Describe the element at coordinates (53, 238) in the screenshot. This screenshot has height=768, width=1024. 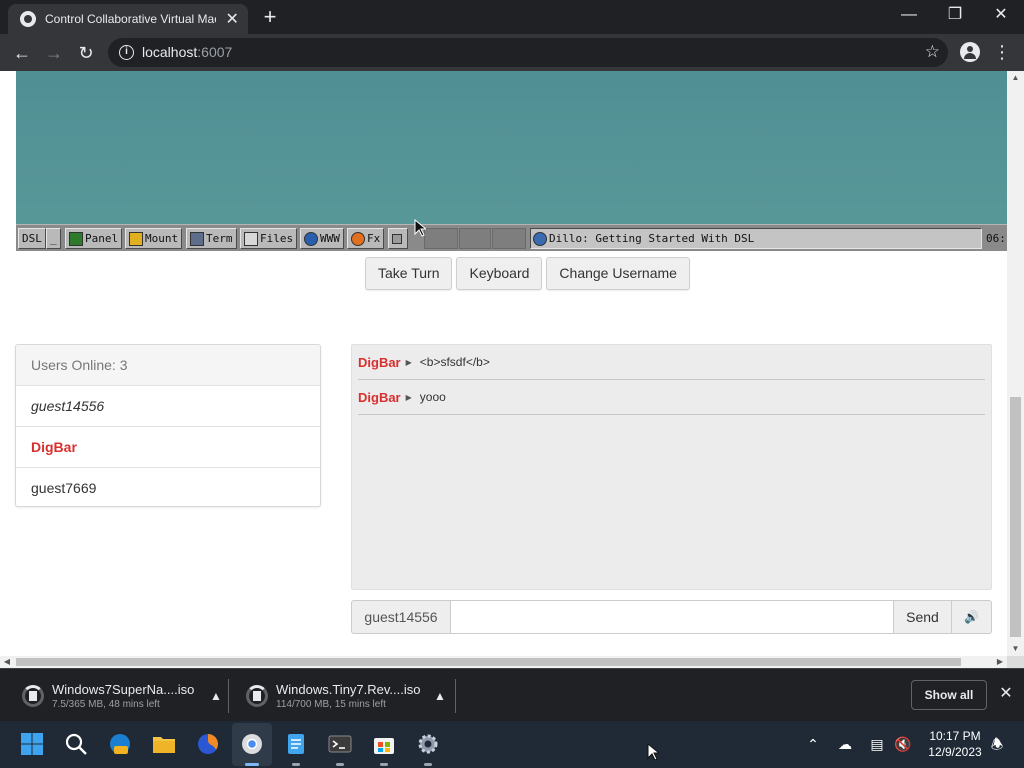
I see `vm-minimize-button: _` at that location.